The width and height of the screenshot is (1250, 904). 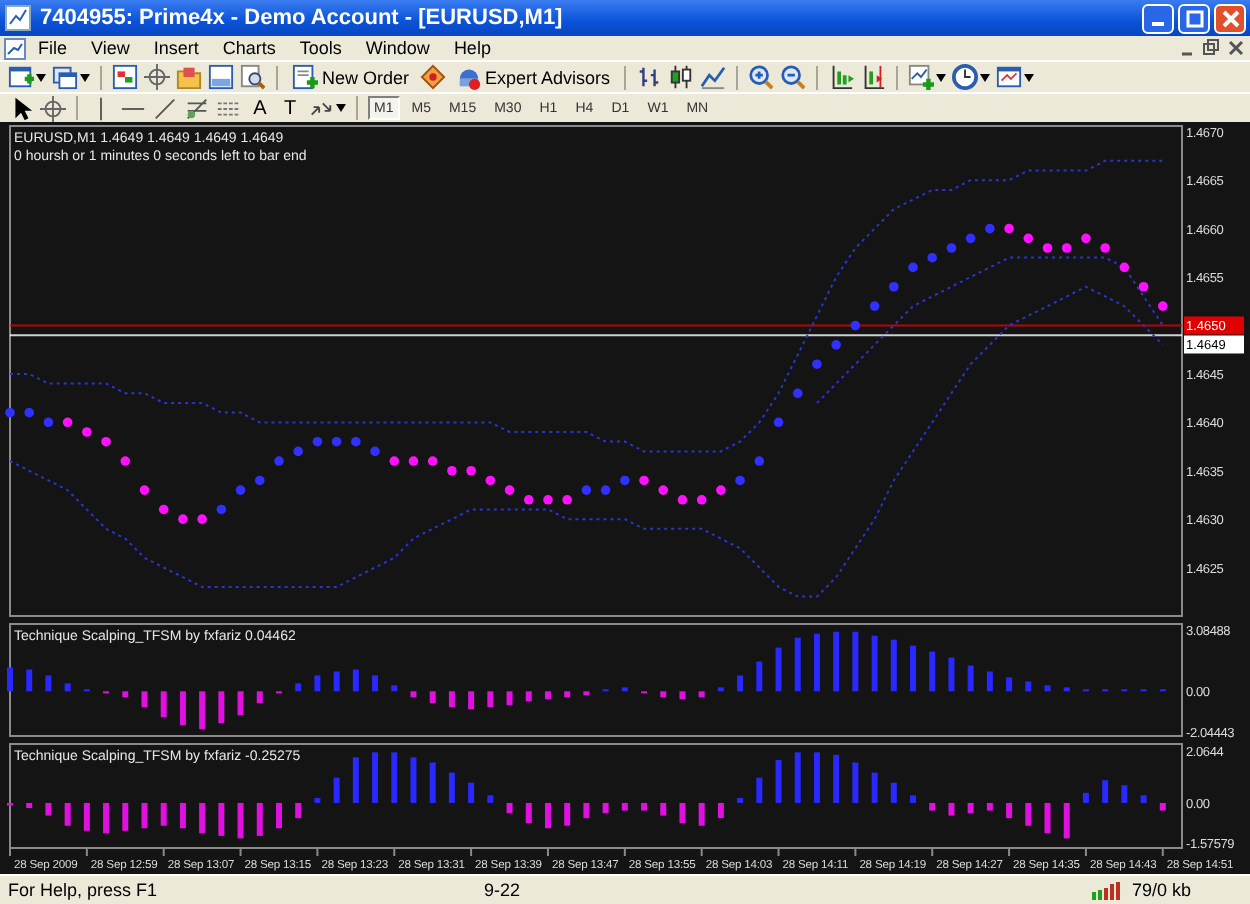 What do you see at coordinates (176, 48) in the screenshot?
I see `menu-item: Insert` at bounding box center [176, 48].